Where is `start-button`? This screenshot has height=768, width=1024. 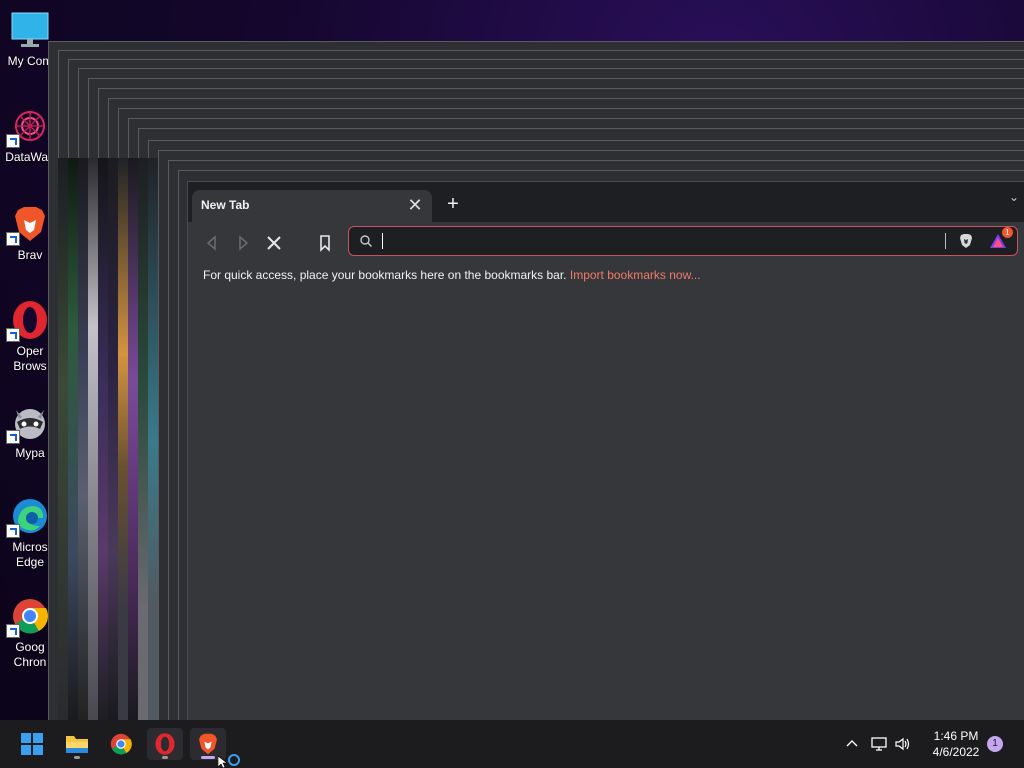 start-button is located at coordinates (32, 744).